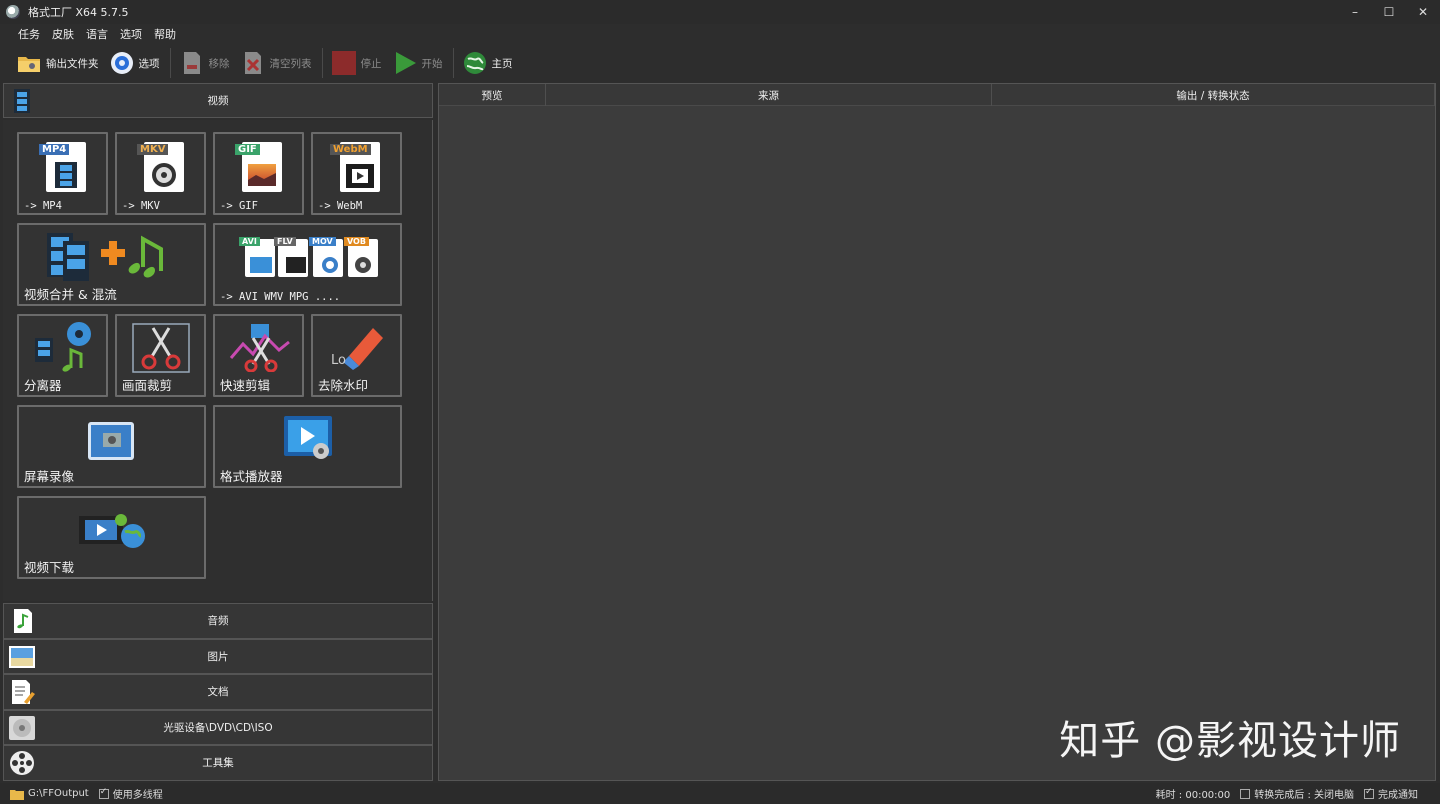  I want to click on category-video: 视频, so click(218, 100).